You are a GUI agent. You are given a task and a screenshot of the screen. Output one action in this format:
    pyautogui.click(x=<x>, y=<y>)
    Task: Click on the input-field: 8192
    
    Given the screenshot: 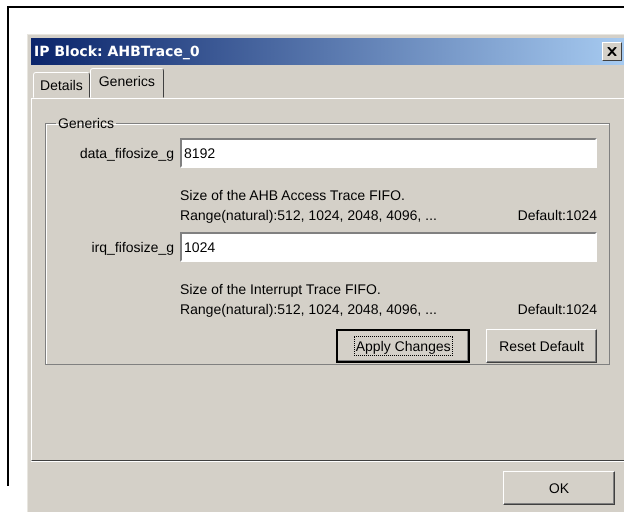 What is the action you would take?
    pyautogui.click(x=388, y=153)
    